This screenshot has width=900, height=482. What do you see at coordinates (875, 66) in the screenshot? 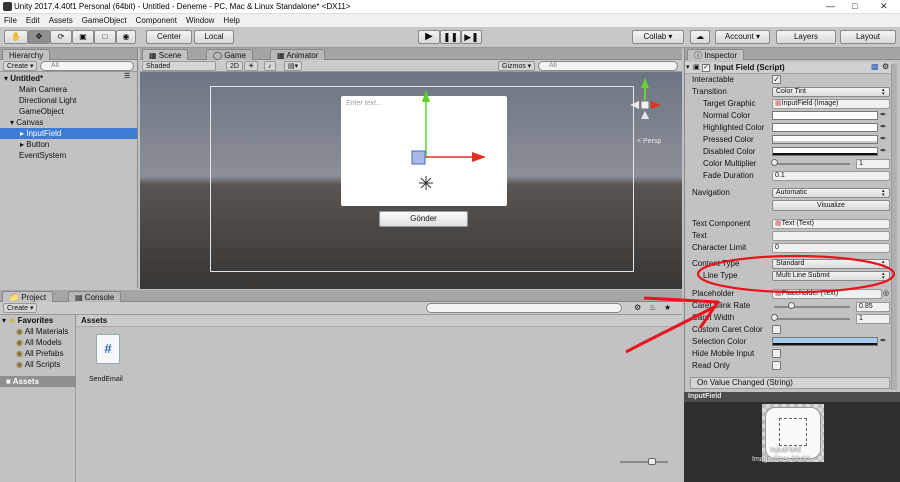
I see `help-icon: ▩` at bounding box center [875, 66].